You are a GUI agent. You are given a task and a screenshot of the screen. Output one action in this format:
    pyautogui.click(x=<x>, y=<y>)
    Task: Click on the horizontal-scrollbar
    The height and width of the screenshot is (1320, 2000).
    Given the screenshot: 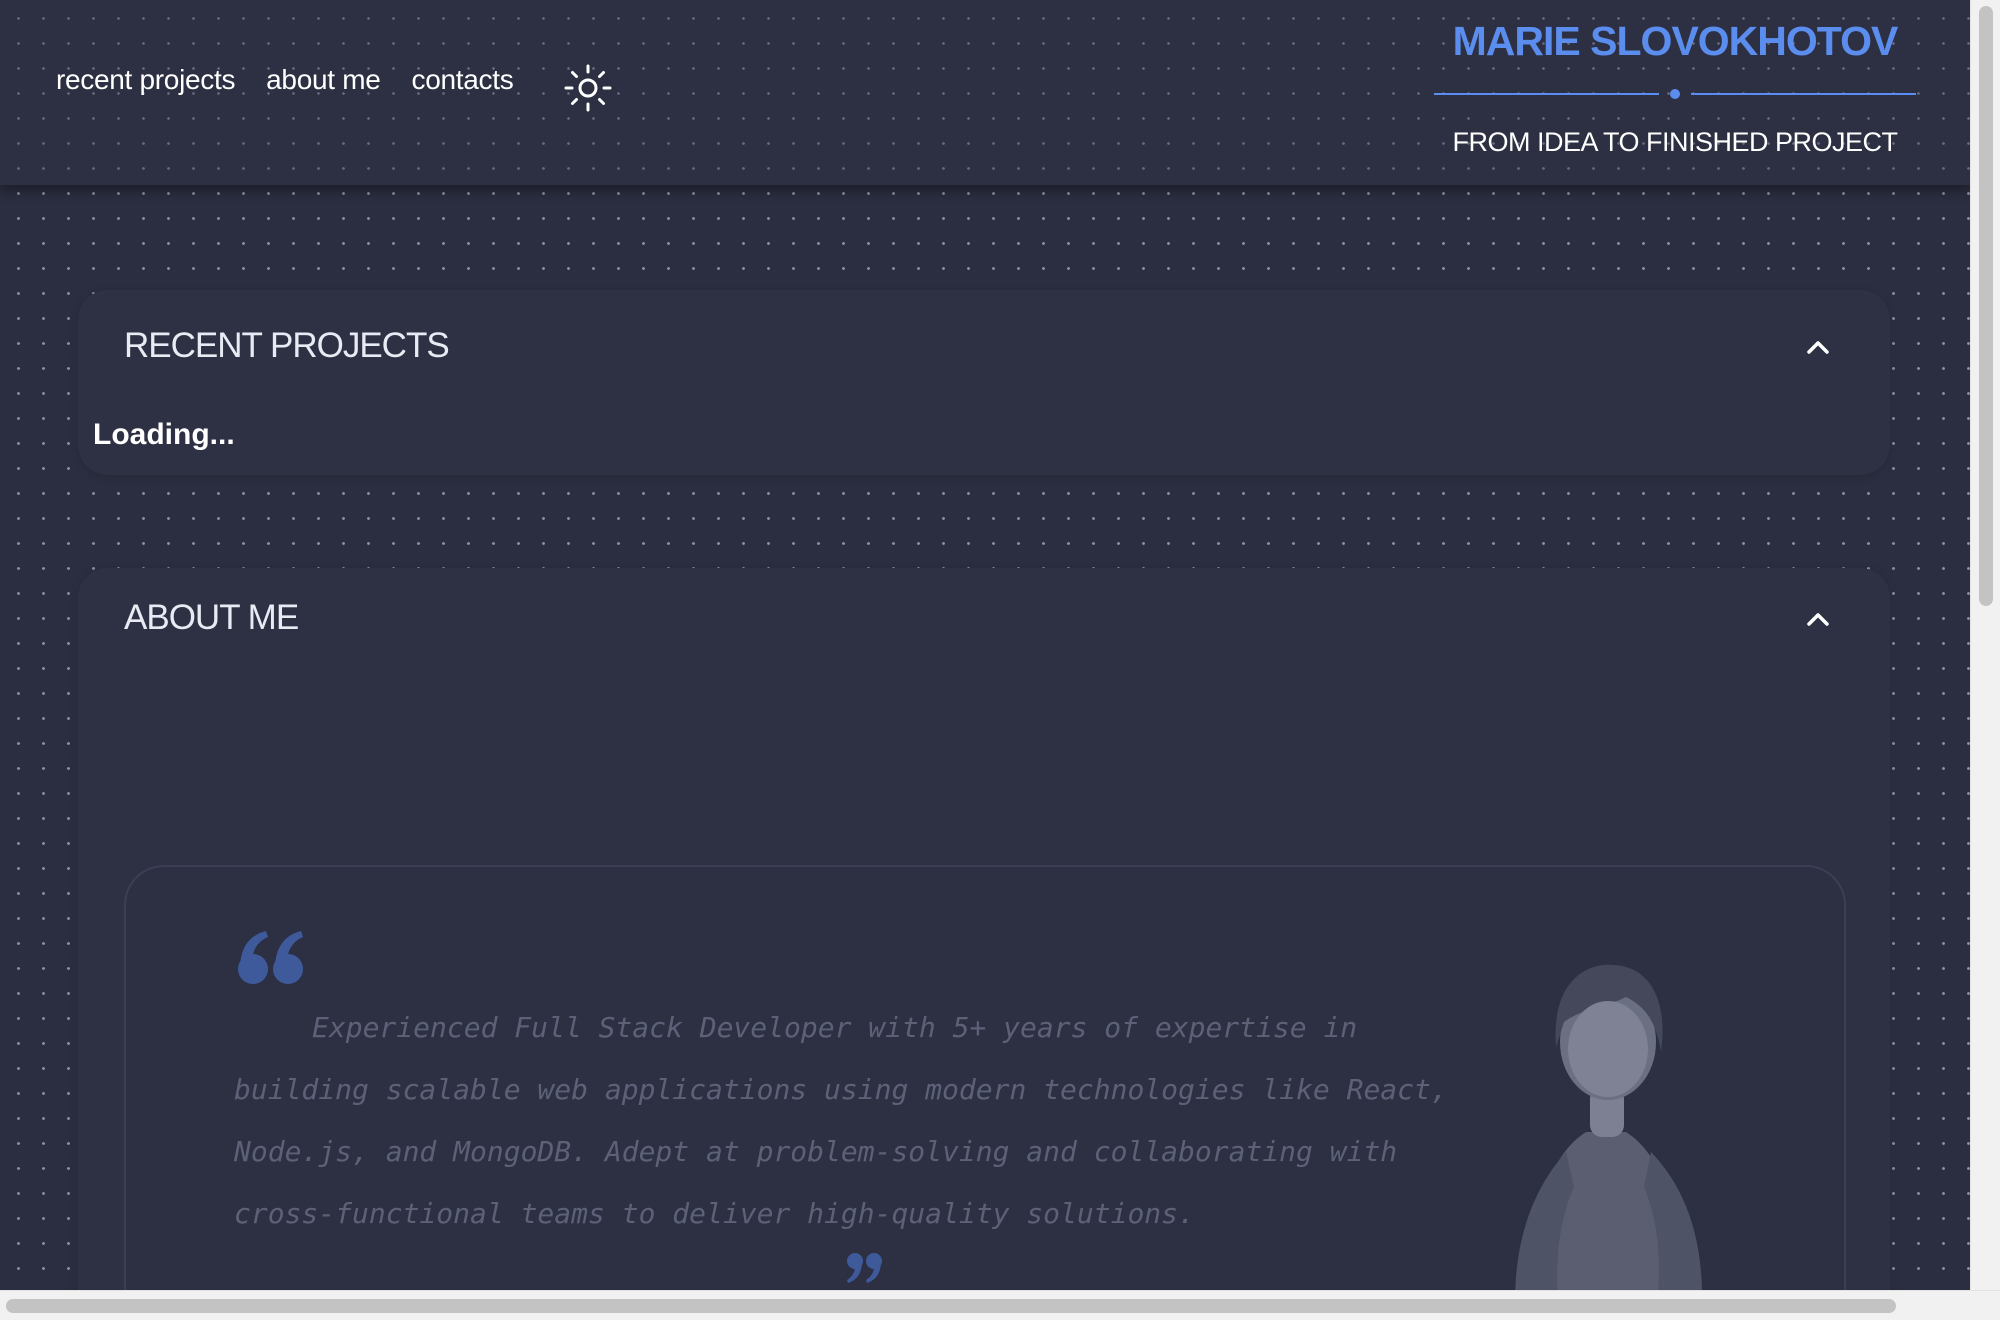 What is the action you would take?
    pyautogui.click(x=1000, y=1305)
    